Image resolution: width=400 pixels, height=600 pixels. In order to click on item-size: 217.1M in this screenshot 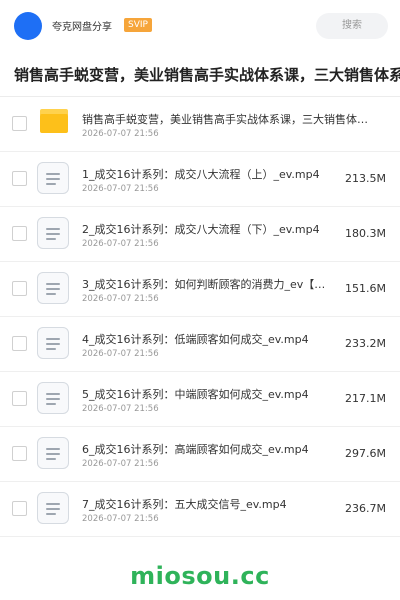, I will do `click(365, 398)`.